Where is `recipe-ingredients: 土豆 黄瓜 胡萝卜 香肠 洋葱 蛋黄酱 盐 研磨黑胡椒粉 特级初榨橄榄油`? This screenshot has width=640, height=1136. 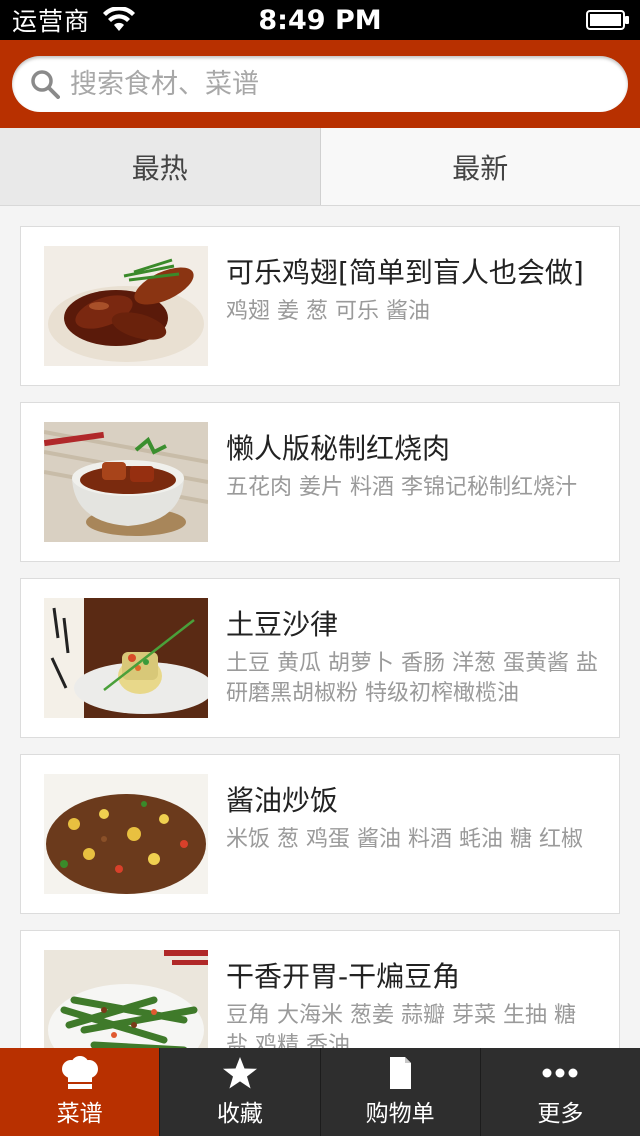
recipe-ingredients: 土豆 黄瓜 胡萝卜 香肠 洋葱 蛋黄酱 盐 研磨黑胡椒粉 特级初榨橄榄油 is located at coordinates (412, 678).